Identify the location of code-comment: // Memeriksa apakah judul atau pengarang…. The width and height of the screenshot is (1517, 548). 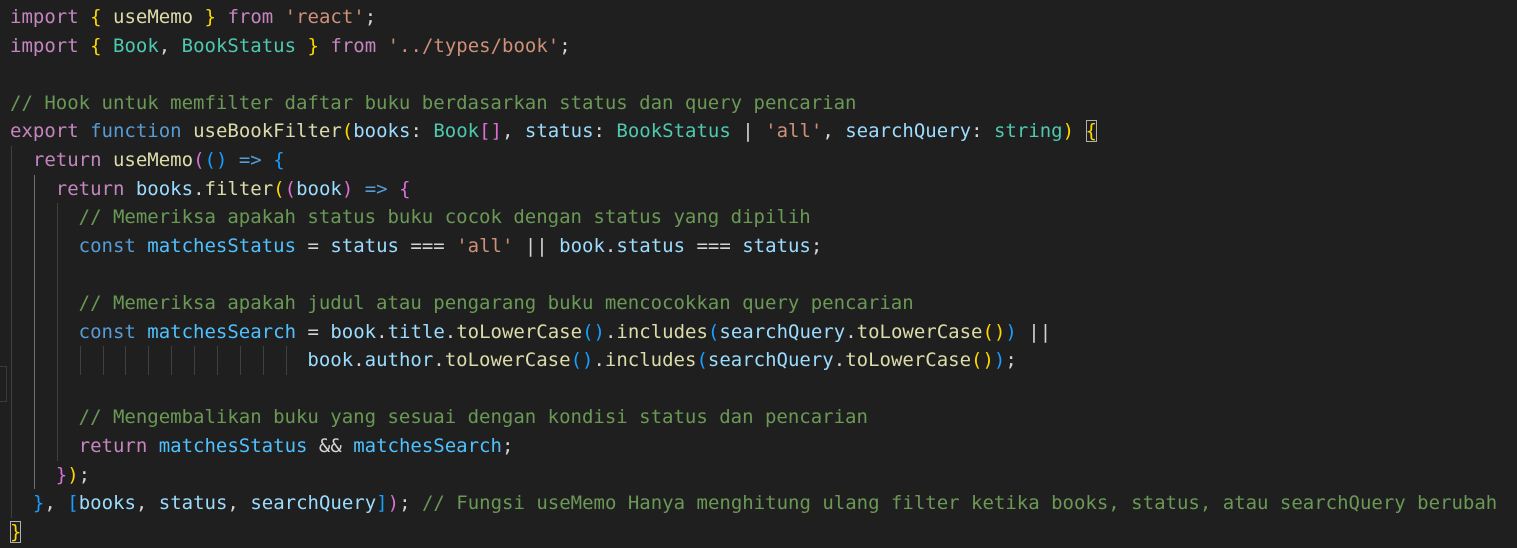
(496, 302).